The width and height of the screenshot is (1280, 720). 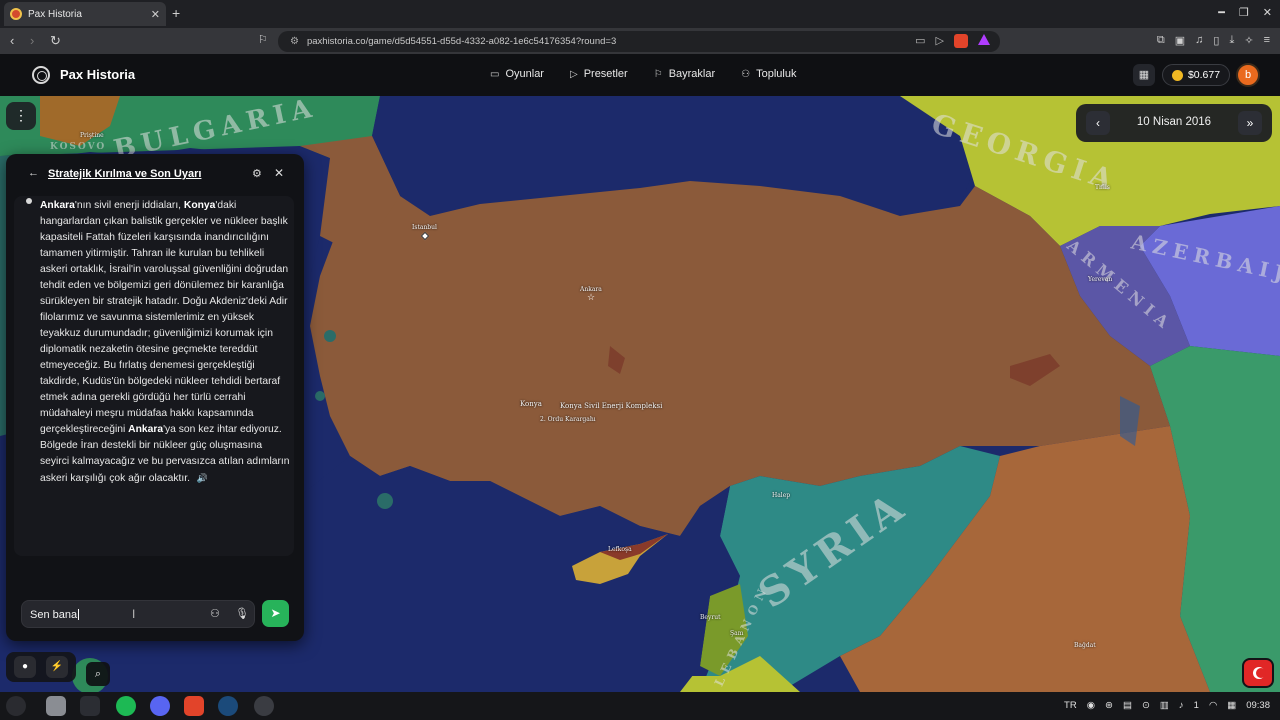 I want to click on chat-bubble-icon: ●, so click(x=25, y=667).